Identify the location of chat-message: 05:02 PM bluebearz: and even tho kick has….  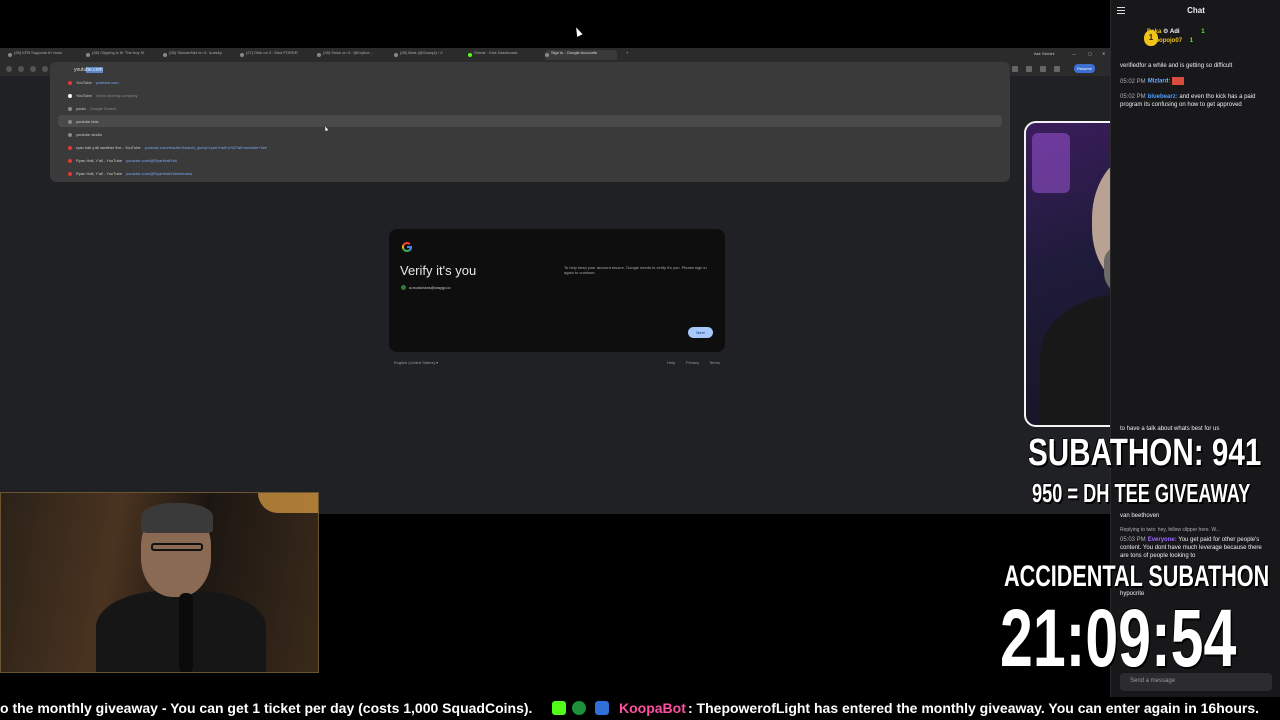
(1188, 101).